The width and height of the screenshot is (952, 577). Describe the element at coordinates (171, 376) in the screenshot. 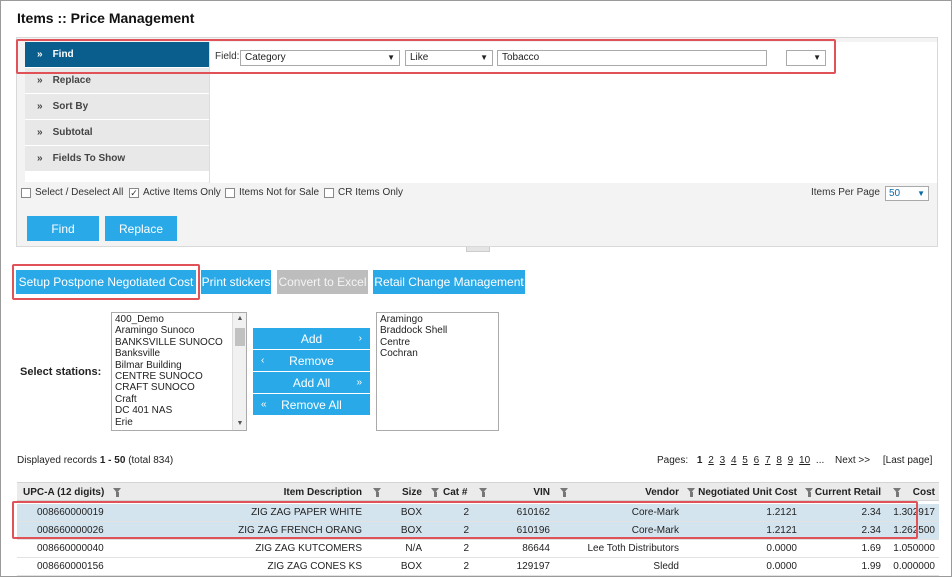

I see `list-item: CENTRE SUNOCO` at that location.